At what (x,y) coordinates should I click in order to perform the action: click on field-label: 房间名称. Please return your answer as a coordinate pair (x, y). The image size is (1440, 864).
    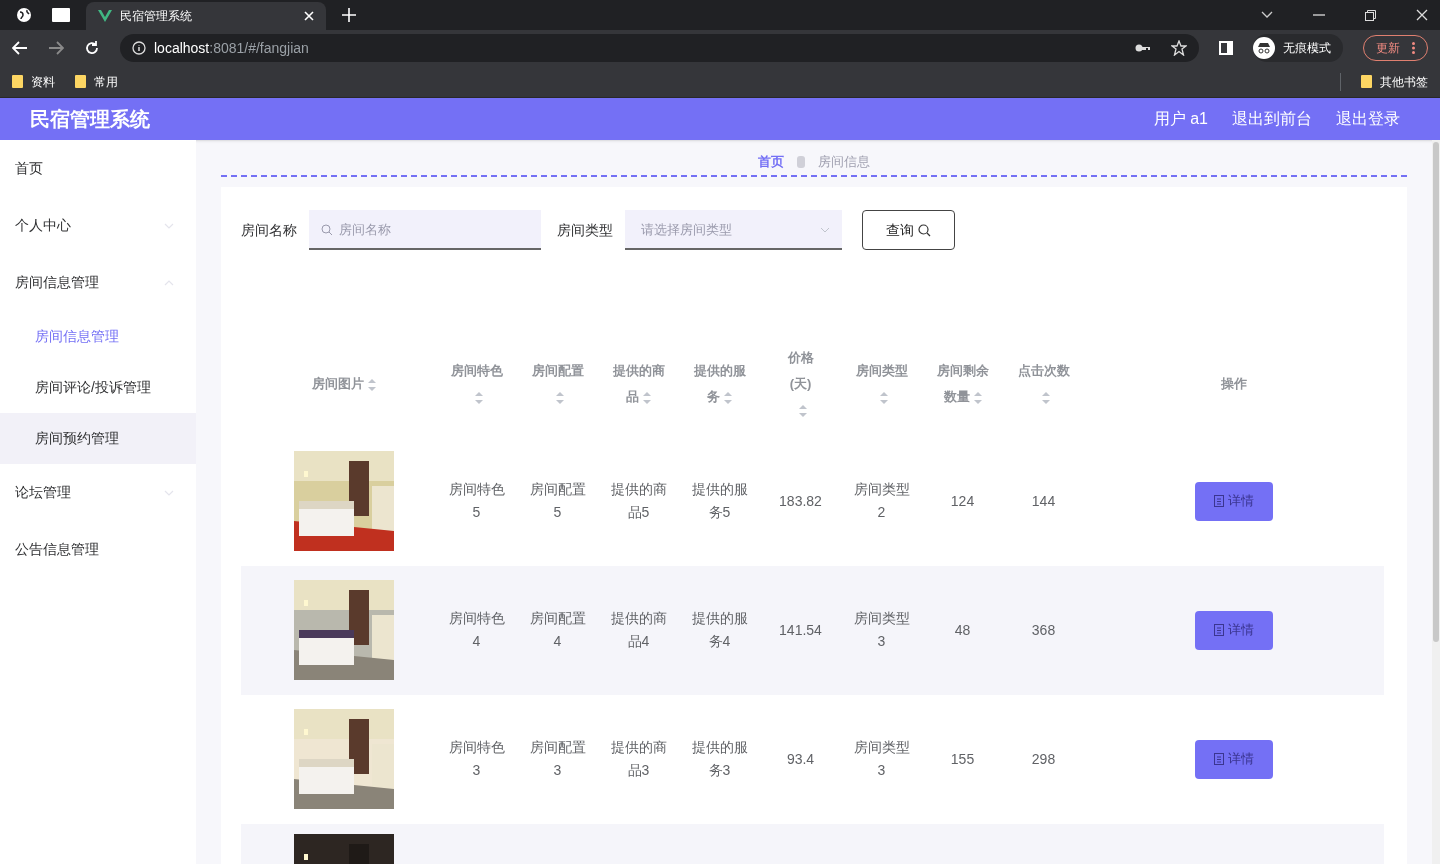
    Looking at the image, I should click on (269, 230).